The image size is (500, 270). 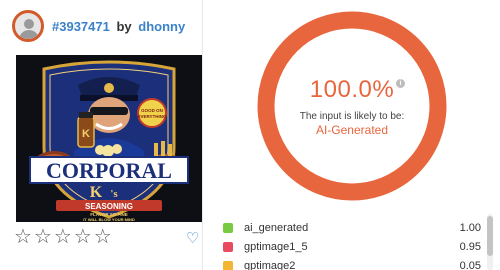 I want to click on list-item: gptimage2 0.05, so click(x=352, y=263).